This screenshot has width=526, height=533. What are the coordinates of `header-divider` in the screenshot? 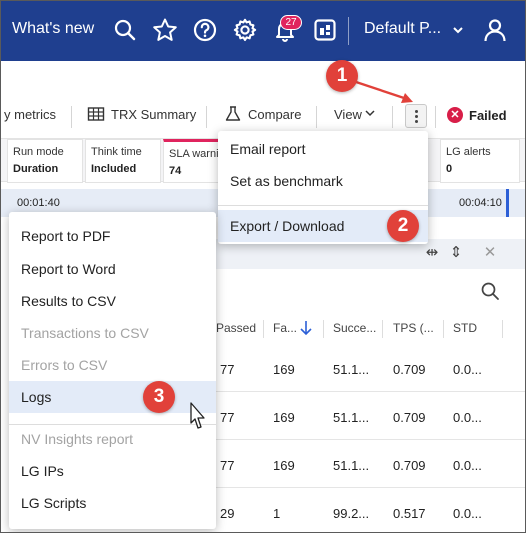 It's located at (348, 31).